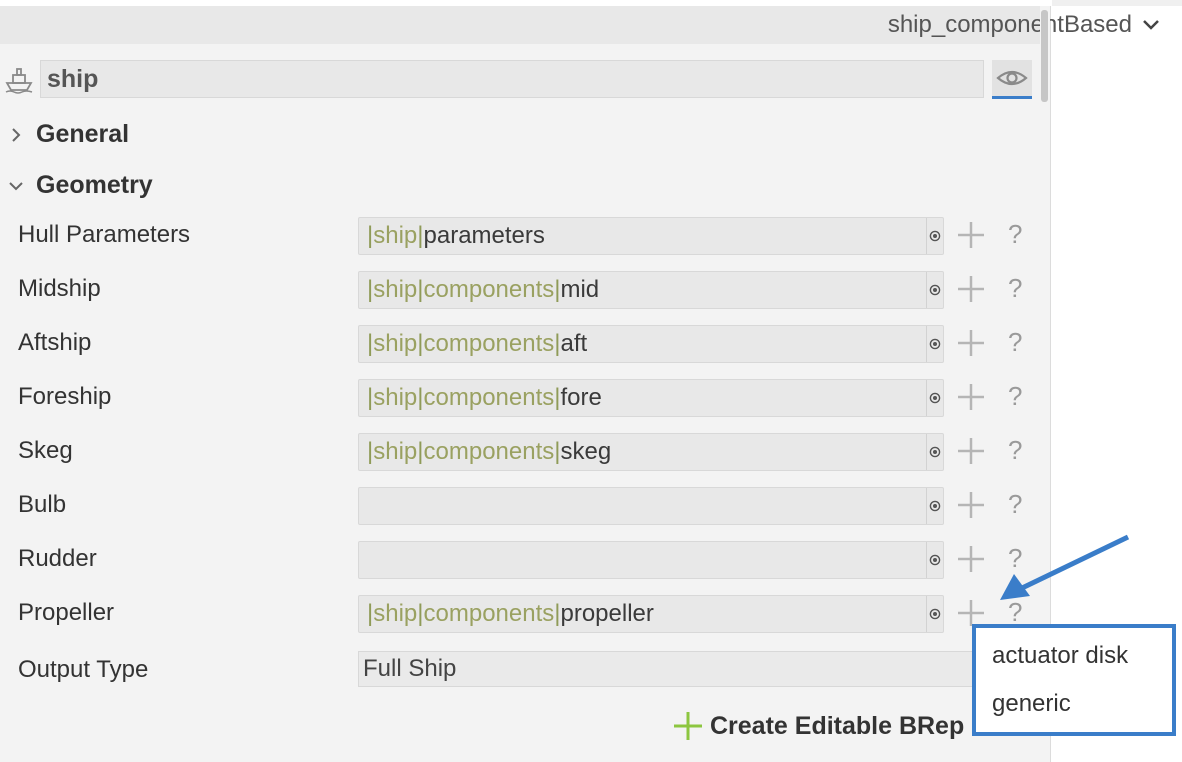  Describe the element at coordinates (651, 452) in the screenshot. I see `reference-field-skeg: |ship|components|skeg` at that location.